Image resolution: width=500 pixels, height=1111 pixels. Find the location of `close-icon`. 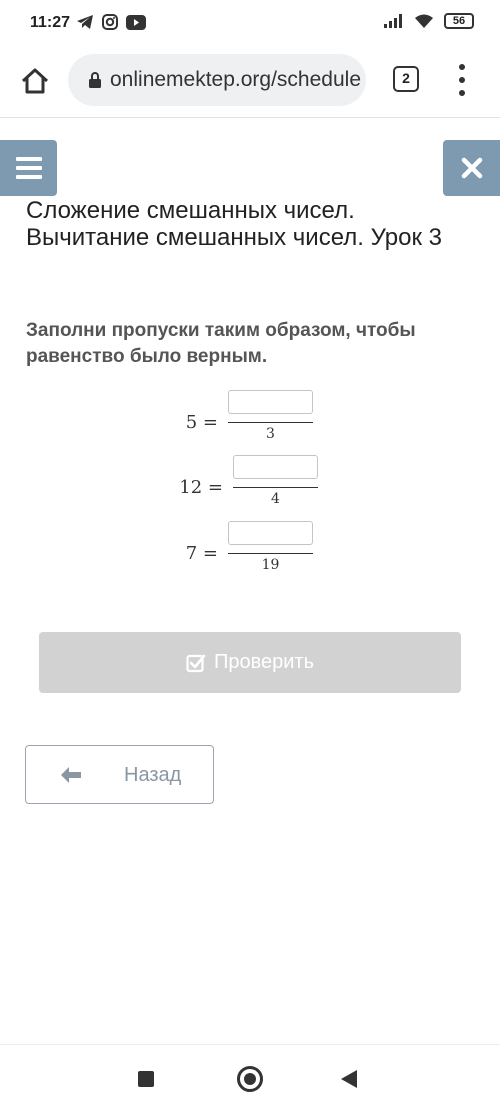

close-icon is located at coordinates (471, 168).